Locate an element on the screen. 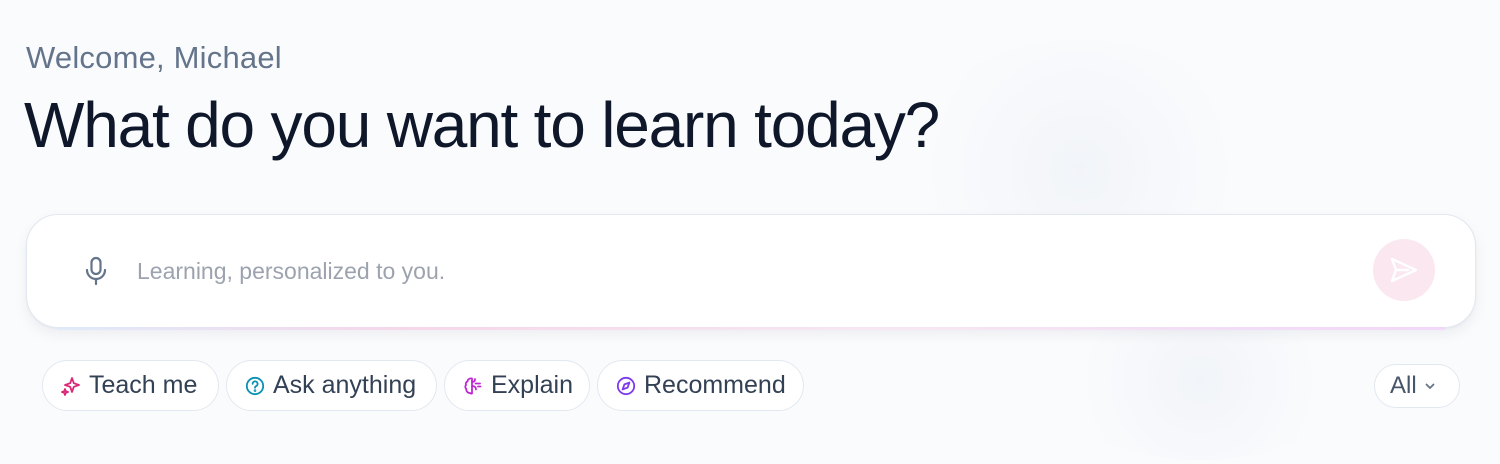 The width and height of the screenshot is (1500, 464). prompt-input is located at coordinates (737, 271).